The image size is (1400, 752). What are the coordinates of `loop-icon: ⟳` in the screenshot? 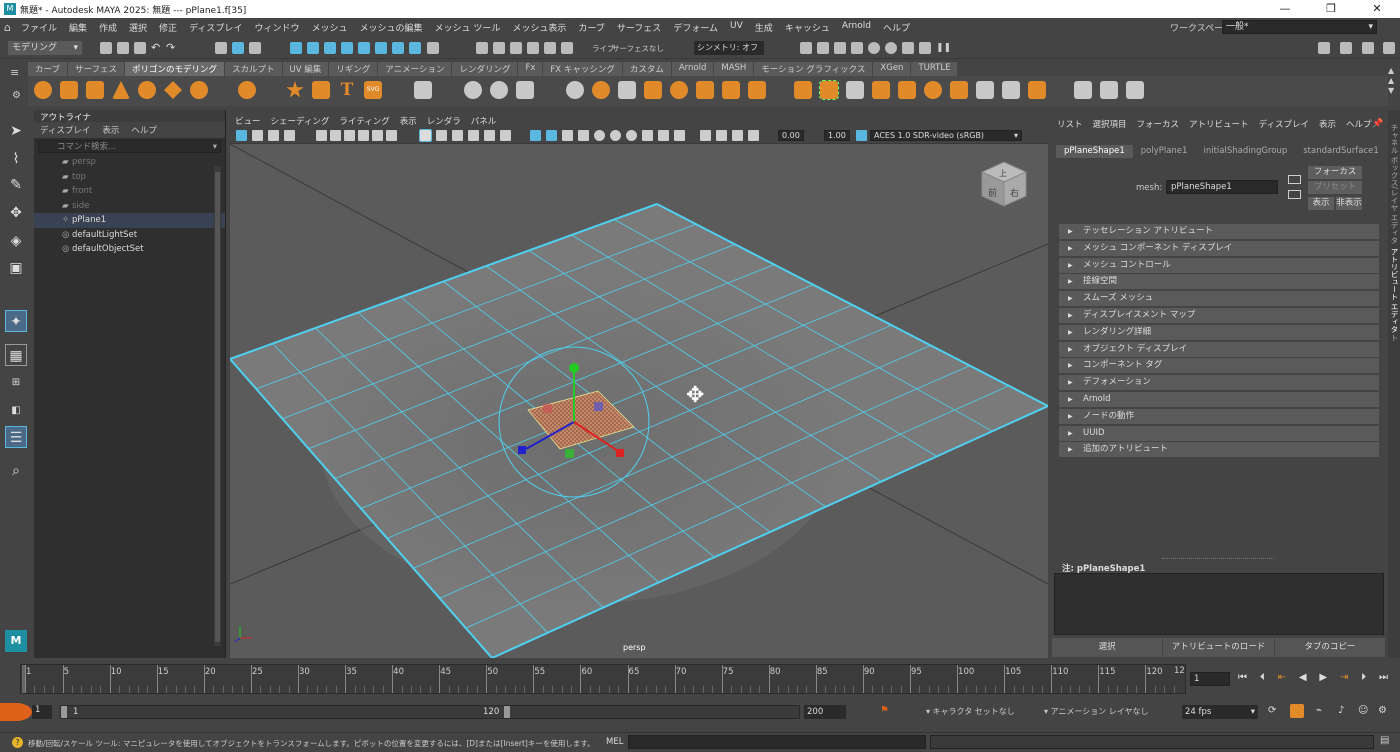 It's located at (1272, 710).